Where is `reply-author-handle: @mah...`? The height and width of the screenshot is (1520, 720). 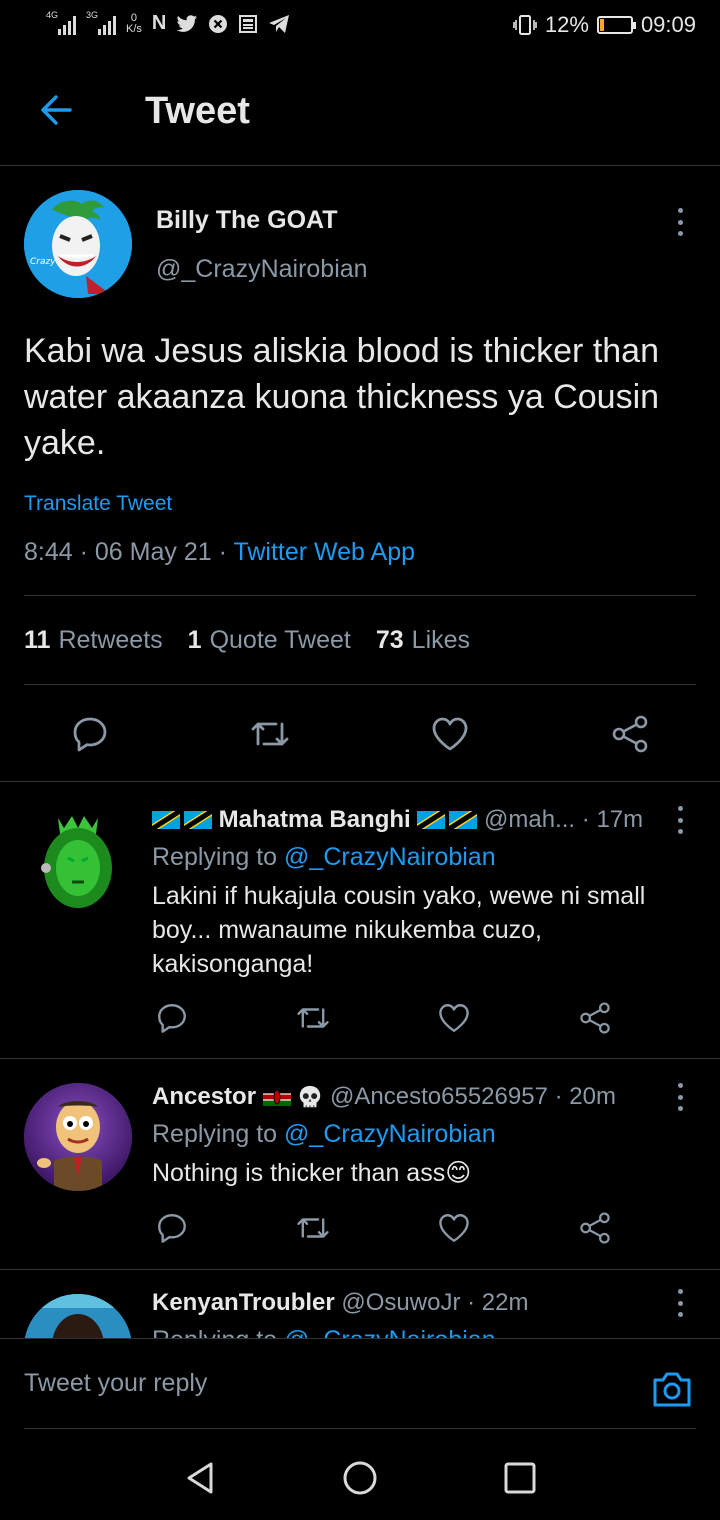
reply-author-handle: @mah... is located at coordinates (529, 819).